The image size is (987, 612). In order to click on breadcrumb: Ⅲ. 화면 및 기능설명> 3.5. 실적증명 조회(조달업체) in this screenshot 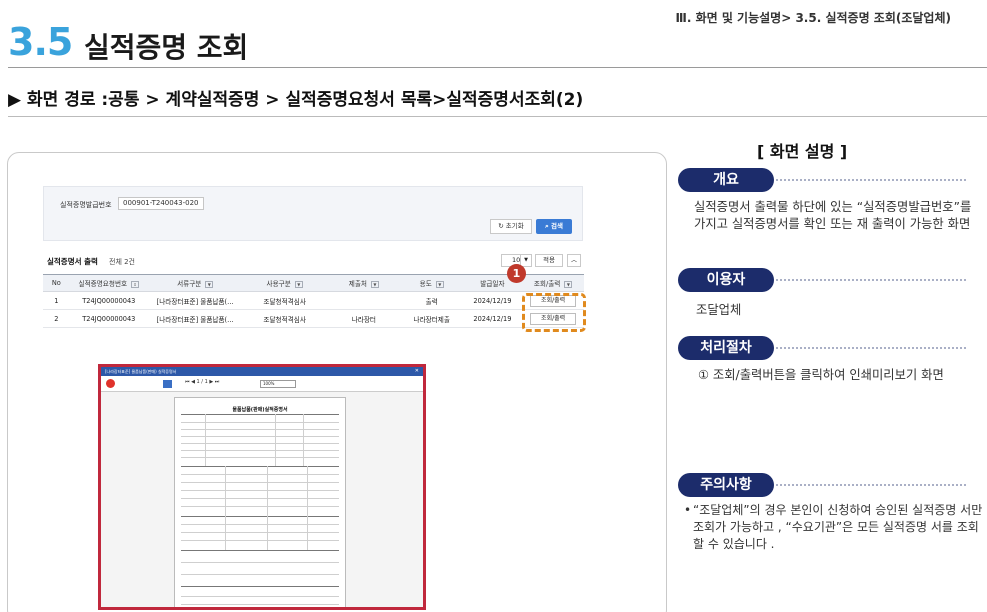, I will do `click(813, 18)`.